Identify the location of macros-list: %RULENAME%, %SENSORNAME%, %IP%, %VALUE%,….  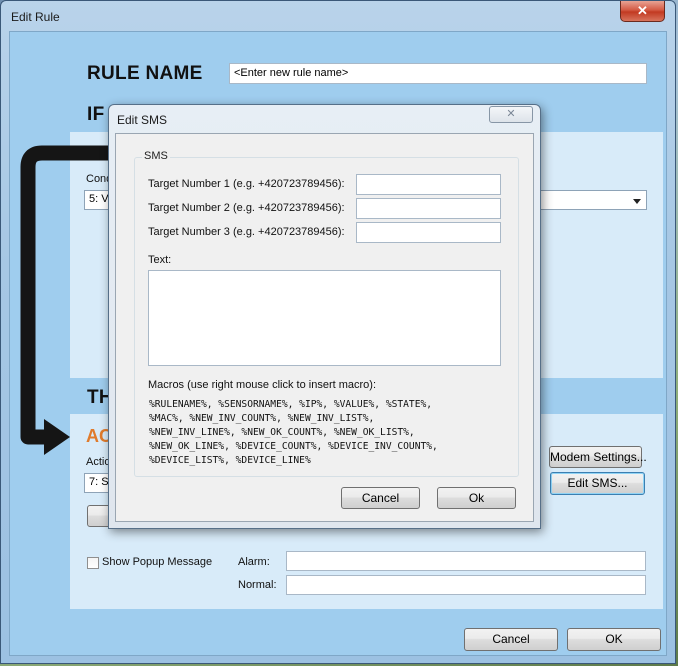
(334, 433).